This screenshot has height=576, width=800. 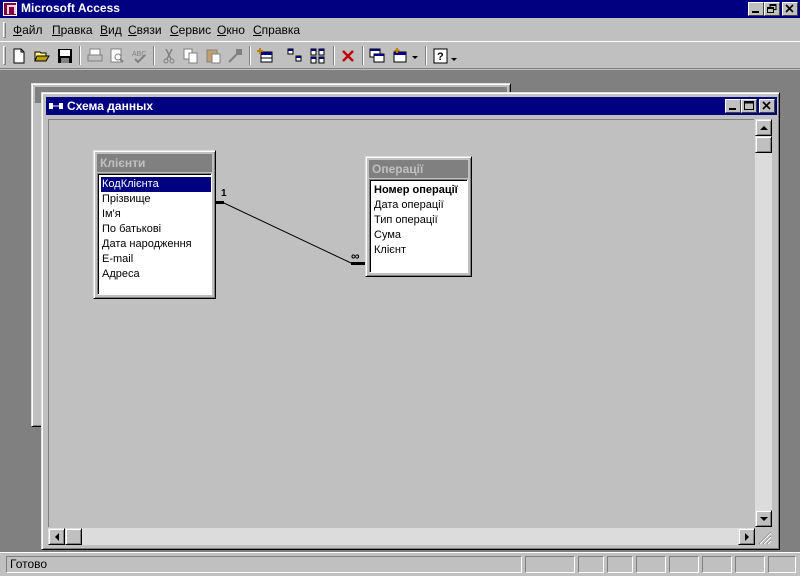 I want to click on format-painter-button, so click(x=235, y=55).